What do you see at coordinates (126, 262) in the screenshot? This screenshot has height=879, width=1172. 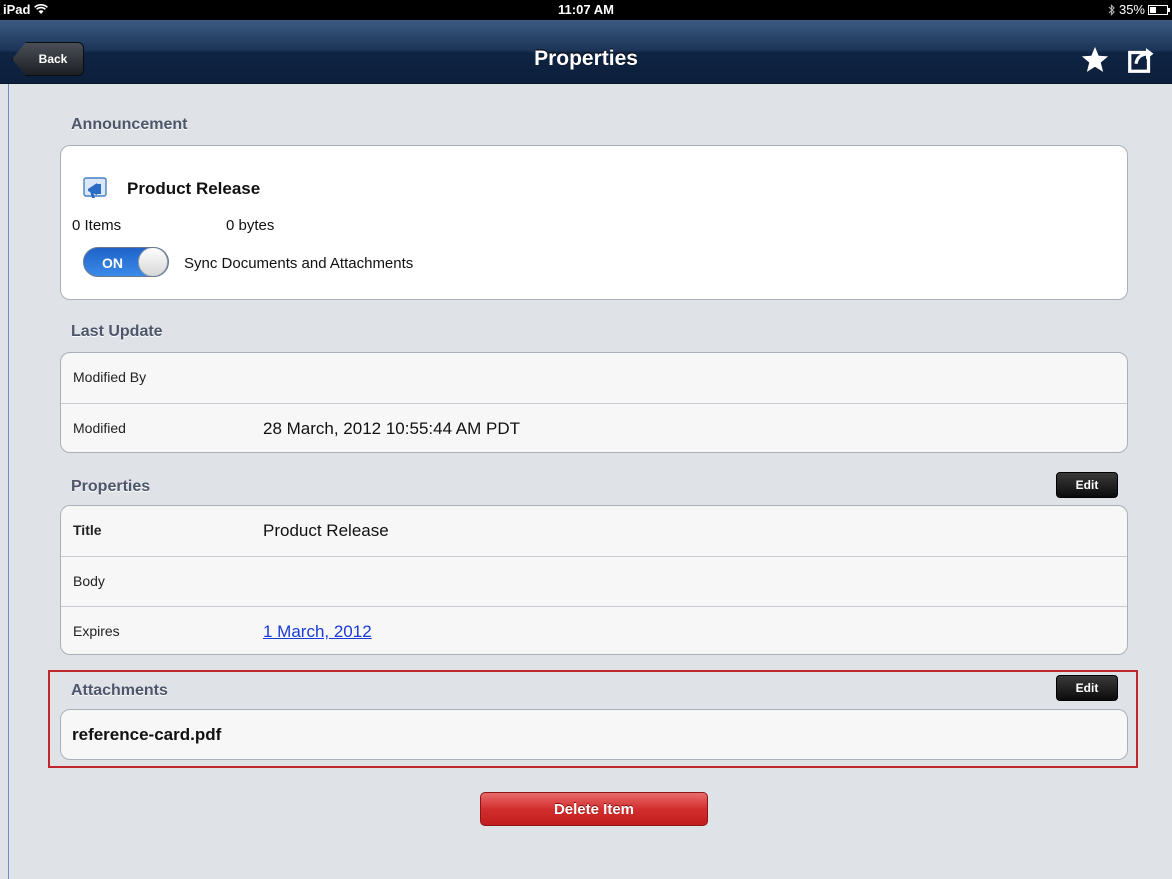 I see `sync-toggle: ON` at bounding box center [126, 262].